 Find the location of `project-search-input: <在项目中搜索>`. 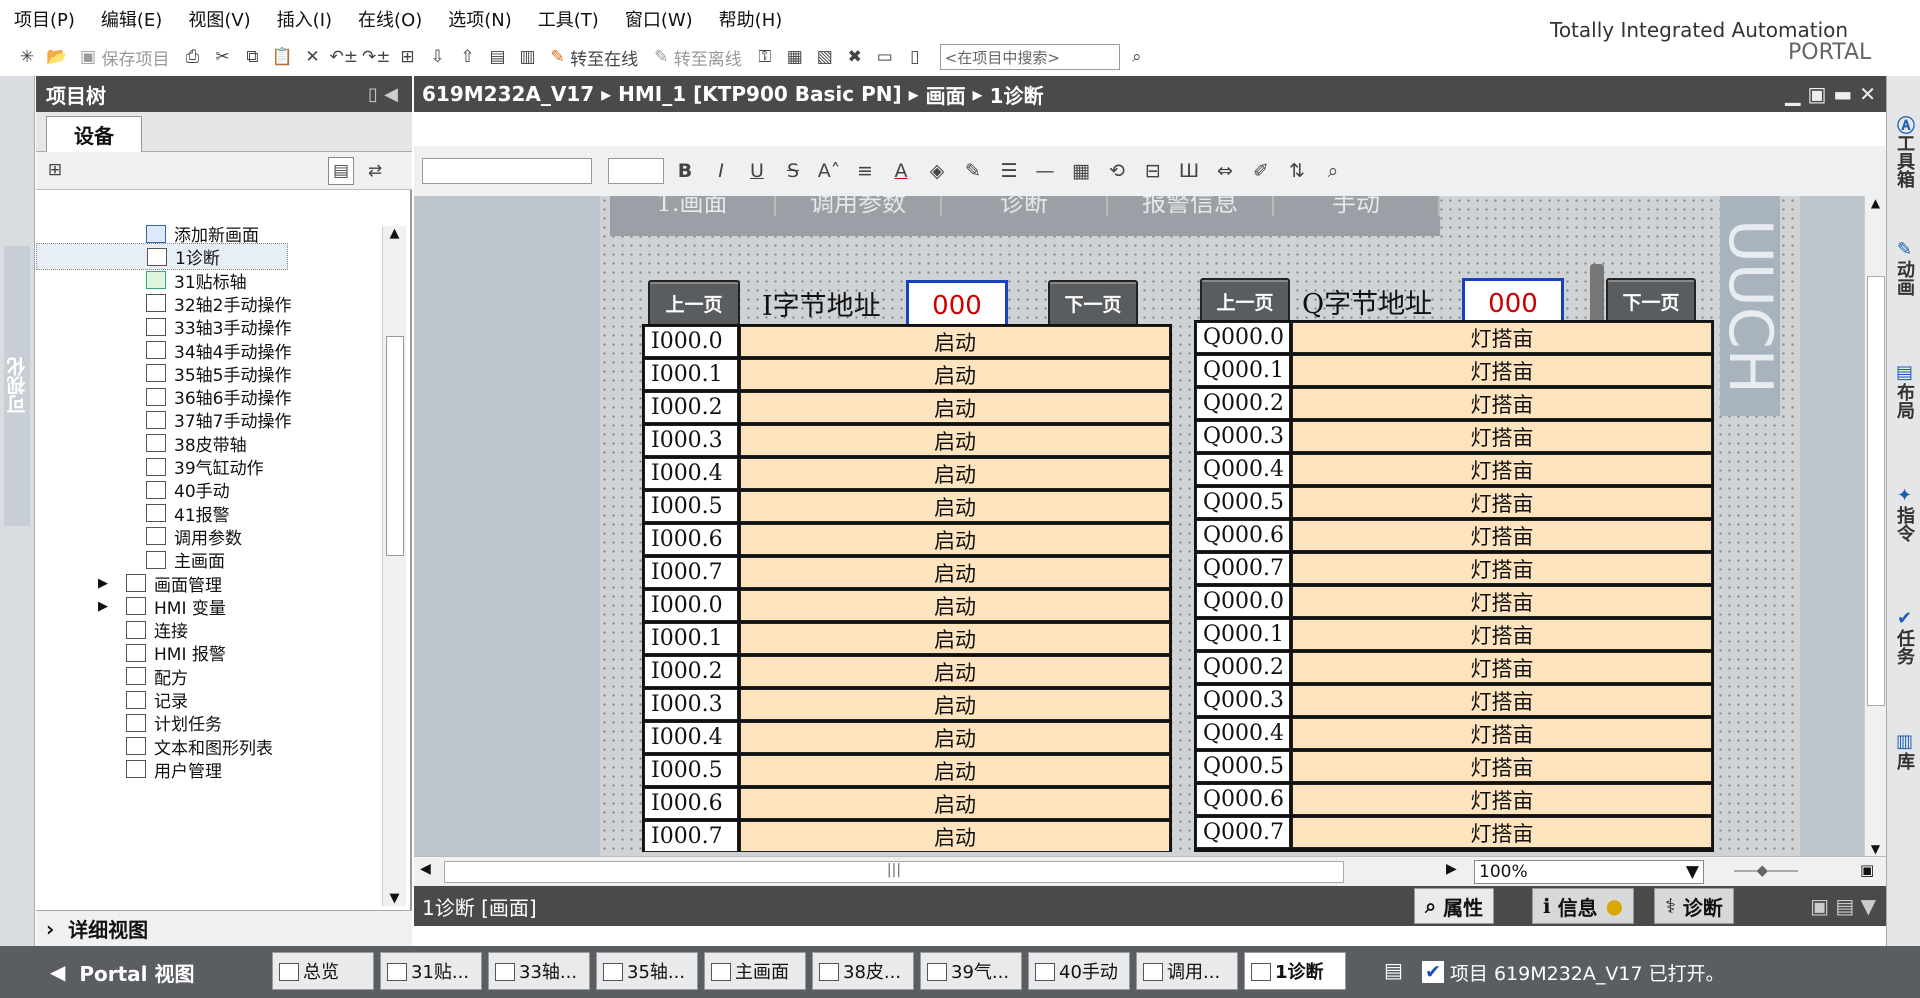

project-search-input: <在项目中搜索> is located at coordinates (1029, 57).